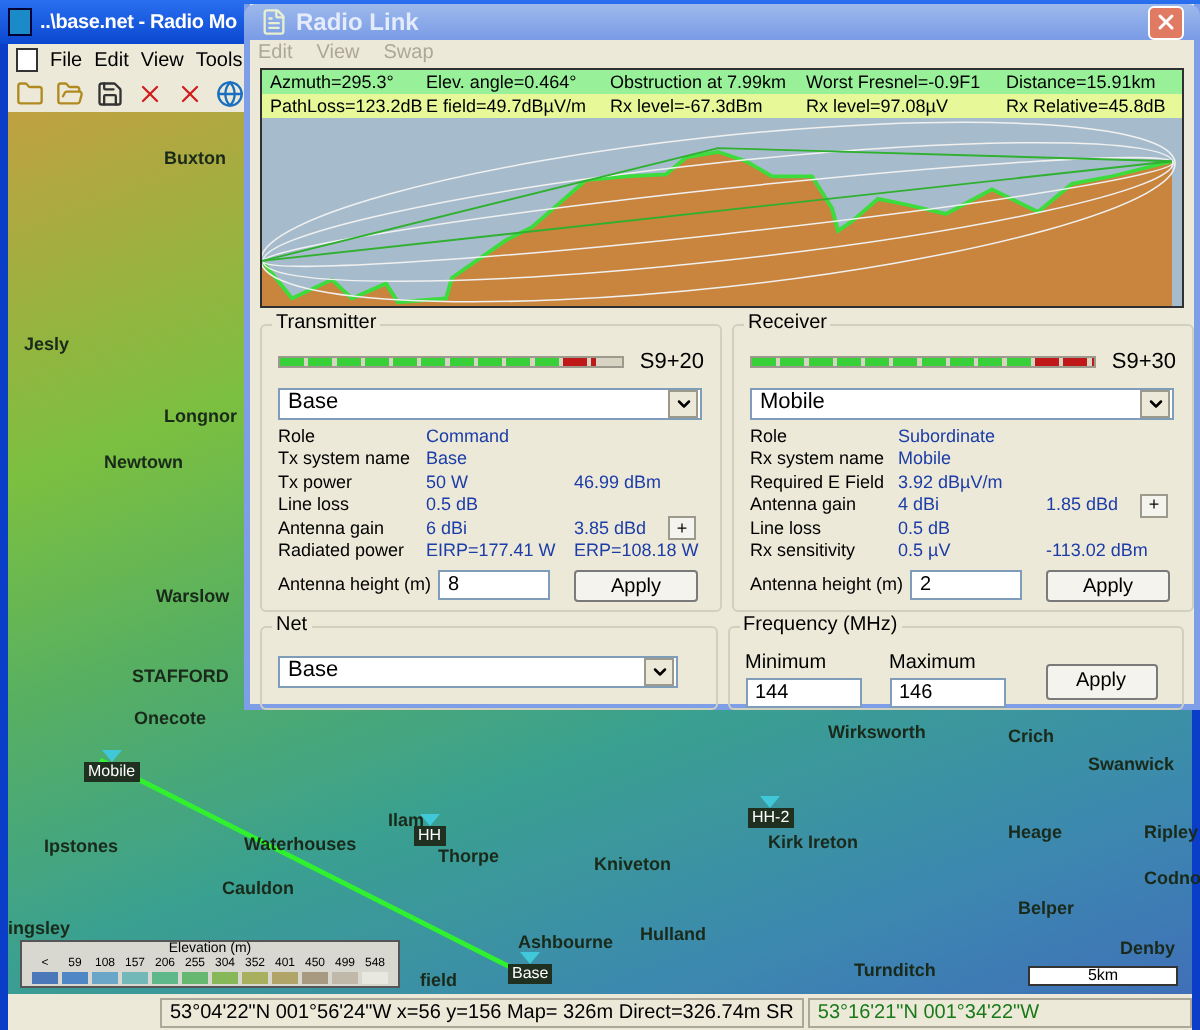  I want to click on status-coordinates: 53°16'21"N 001°34'22"W, so click(999, 1012).